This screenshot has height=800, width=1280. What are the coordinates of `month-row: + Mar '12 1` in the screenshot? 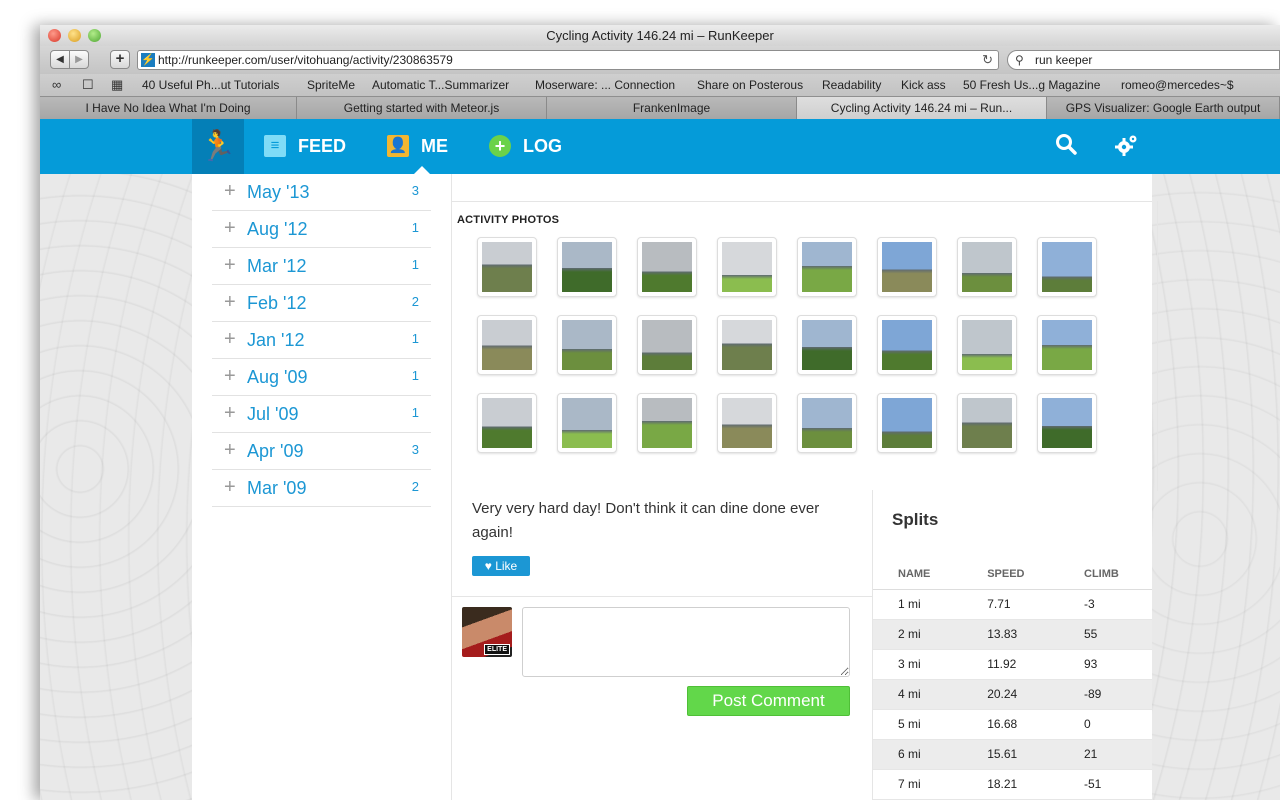 It's located at (321, 266).